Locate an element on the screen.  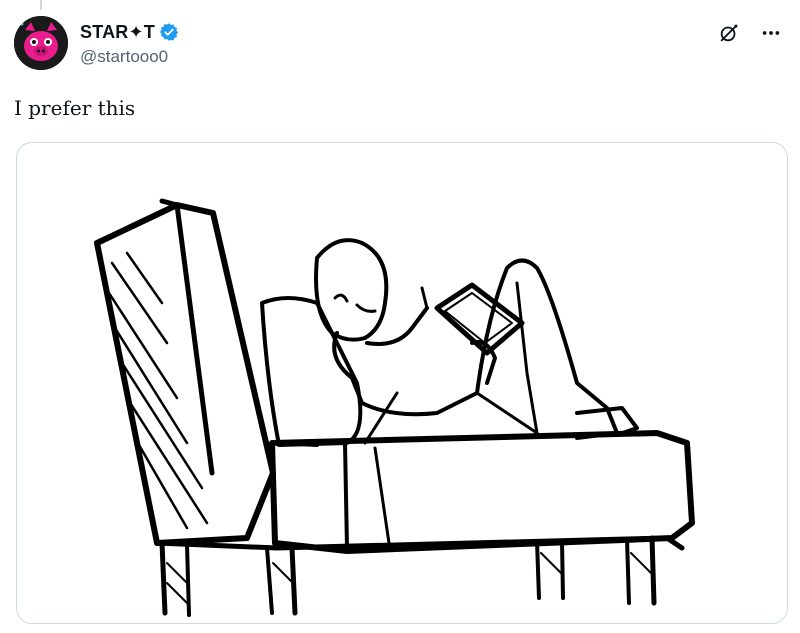
avatar is located at coordinates (41, 43).